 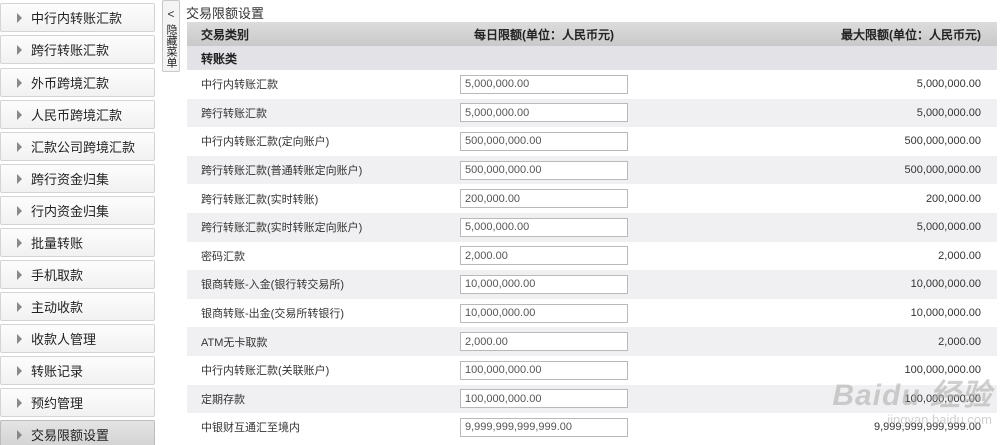 I want to click on table-row: 中行内转账汇款(定向账户) 500,000,000.00, so click(x=592, y=141).